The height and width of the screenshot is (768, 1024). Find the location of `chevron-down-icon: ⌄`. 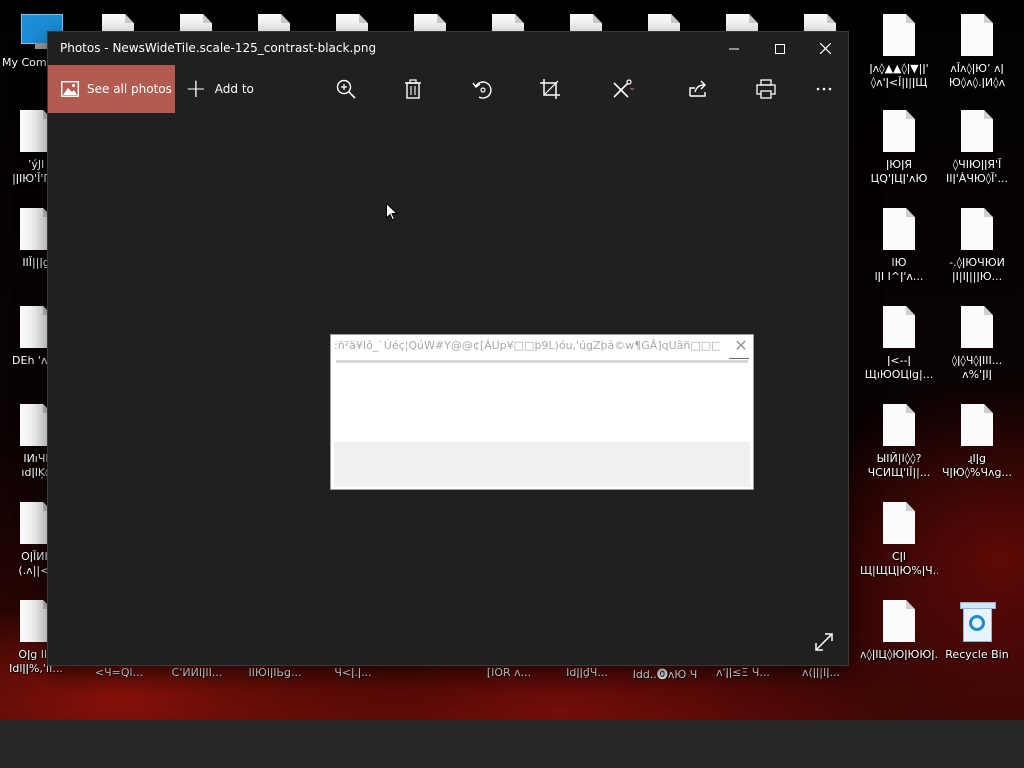

chevron-down-icon: ⌄ is located at coordinates (632, 87).